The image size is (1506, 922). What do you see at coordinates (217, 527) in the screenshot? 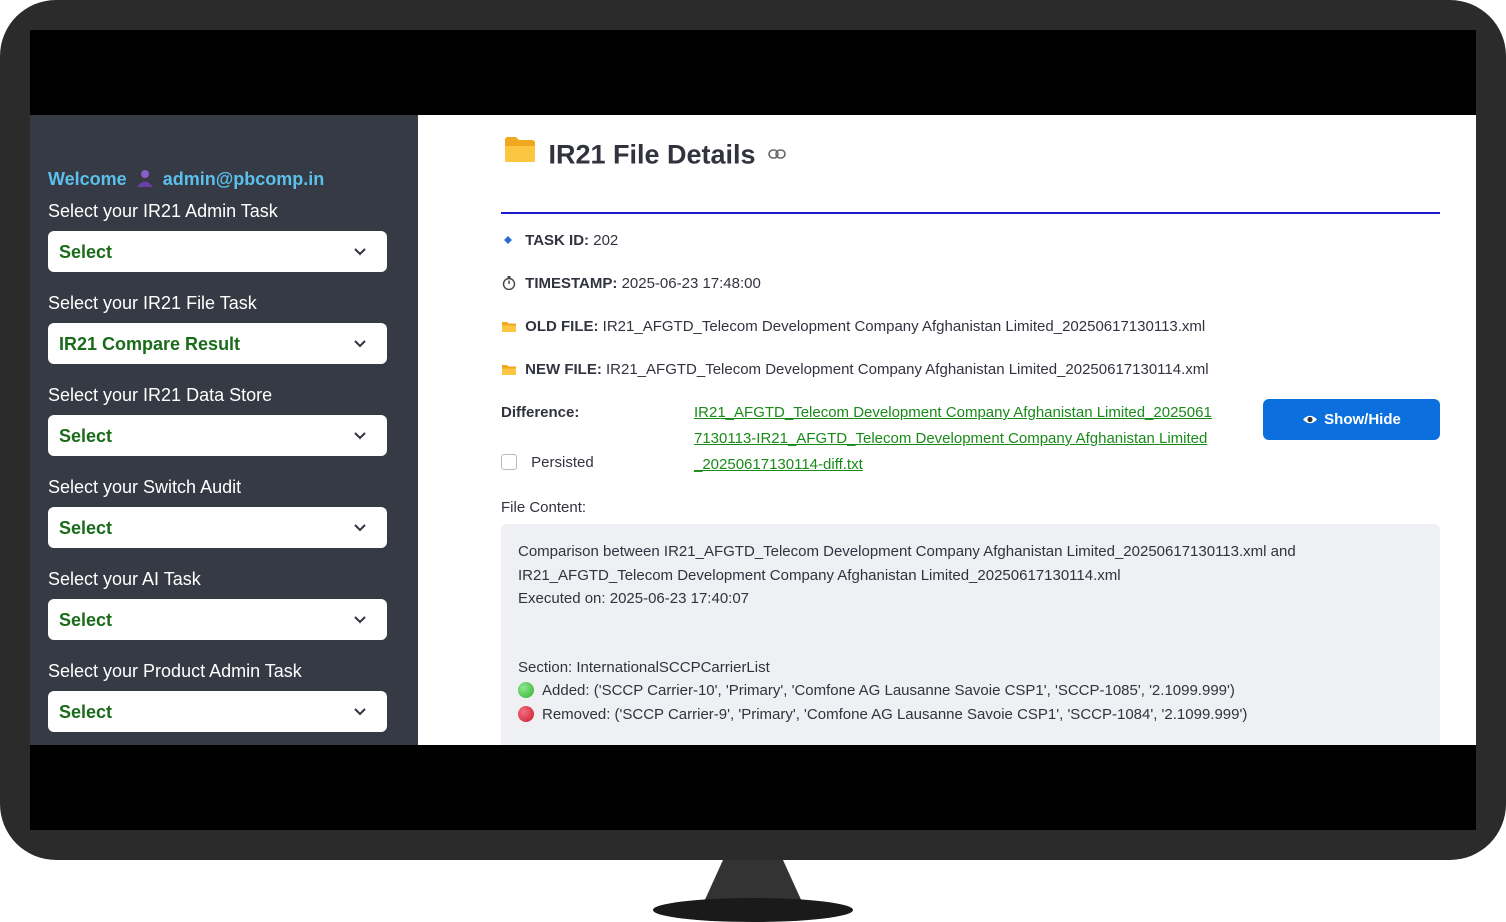
I see `switch-audit-select: Select` at bounding box center [217, 527].